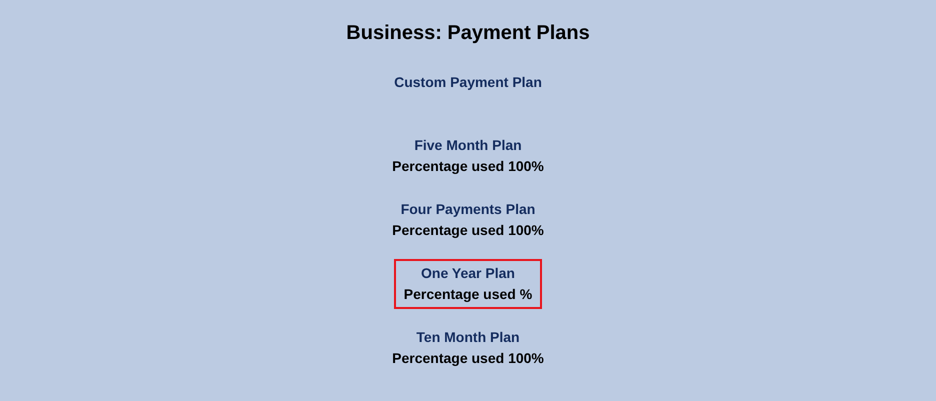 This screenshot has width=936, height=401. What do you see at coordinates (468, 337) in the screenshot?
I see `plan-link: Ten Month Plan` at bounding box center [468, 337].